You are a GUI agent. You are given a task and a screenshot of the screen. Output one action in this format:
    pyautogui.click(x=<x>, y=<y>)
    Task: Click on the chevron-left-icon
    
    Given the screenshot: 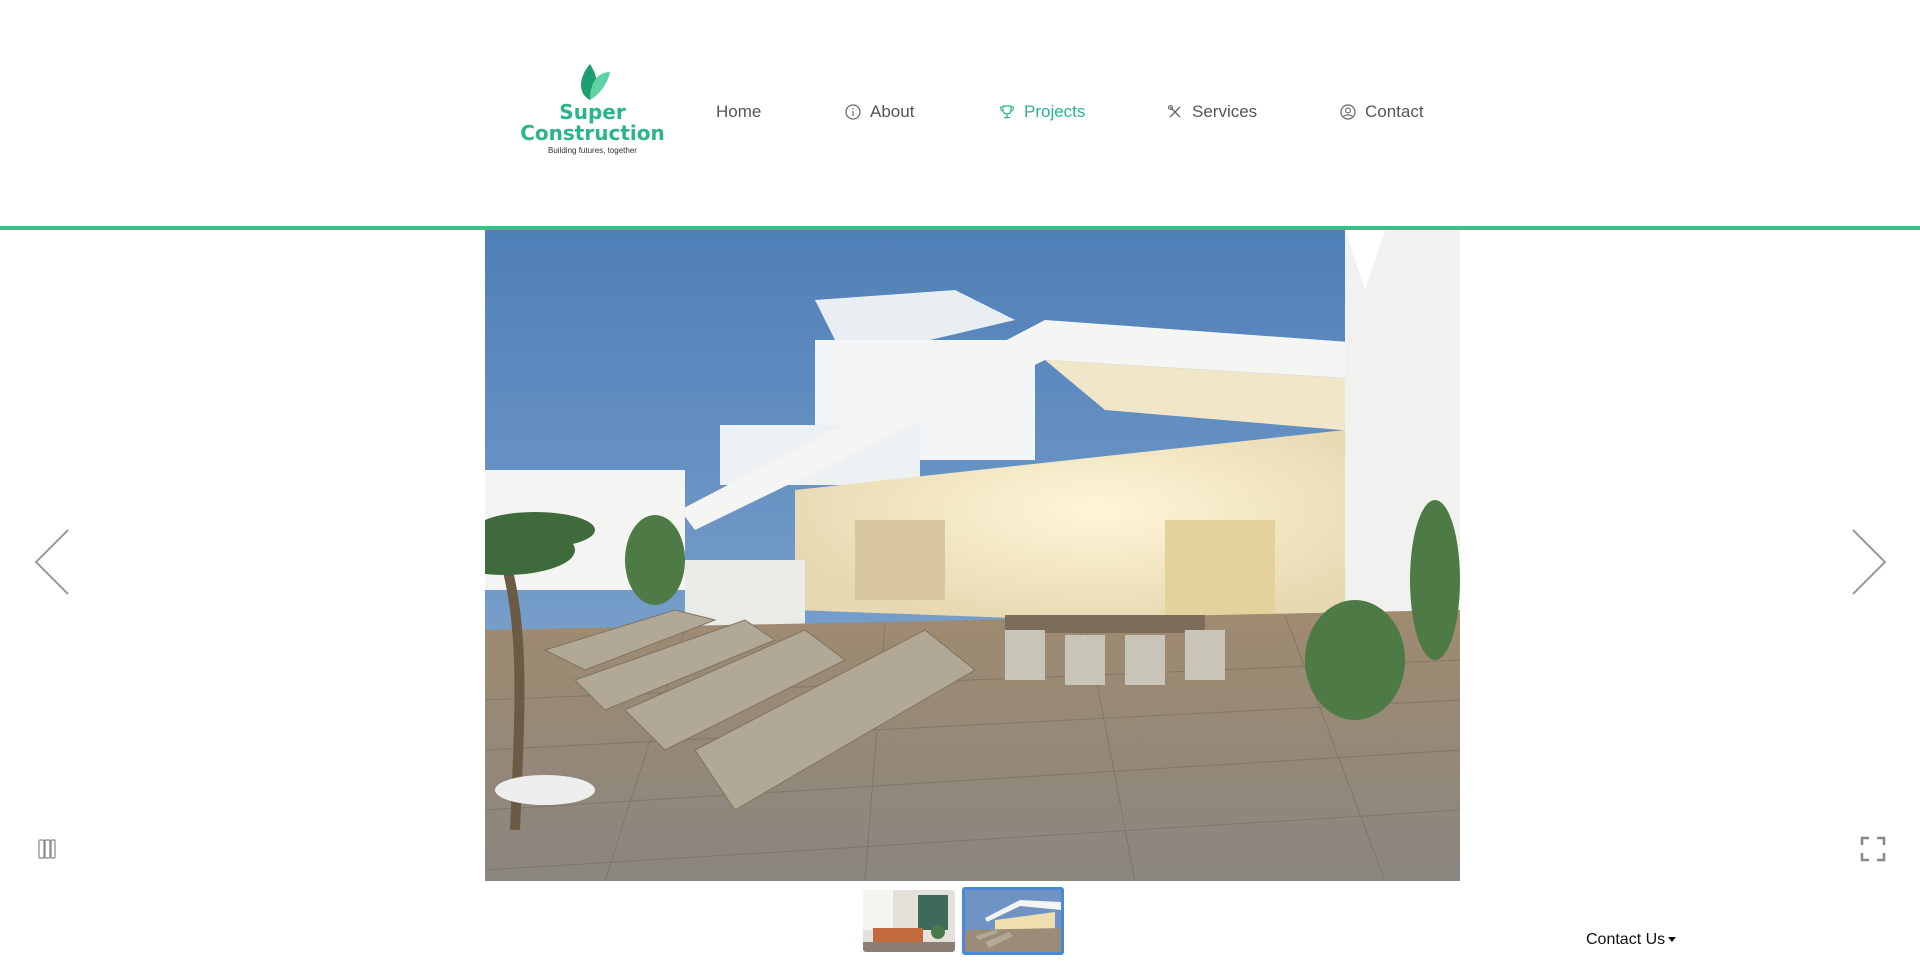 What is the action you would take?
    pyautogui.click(x=51, y=562)
    